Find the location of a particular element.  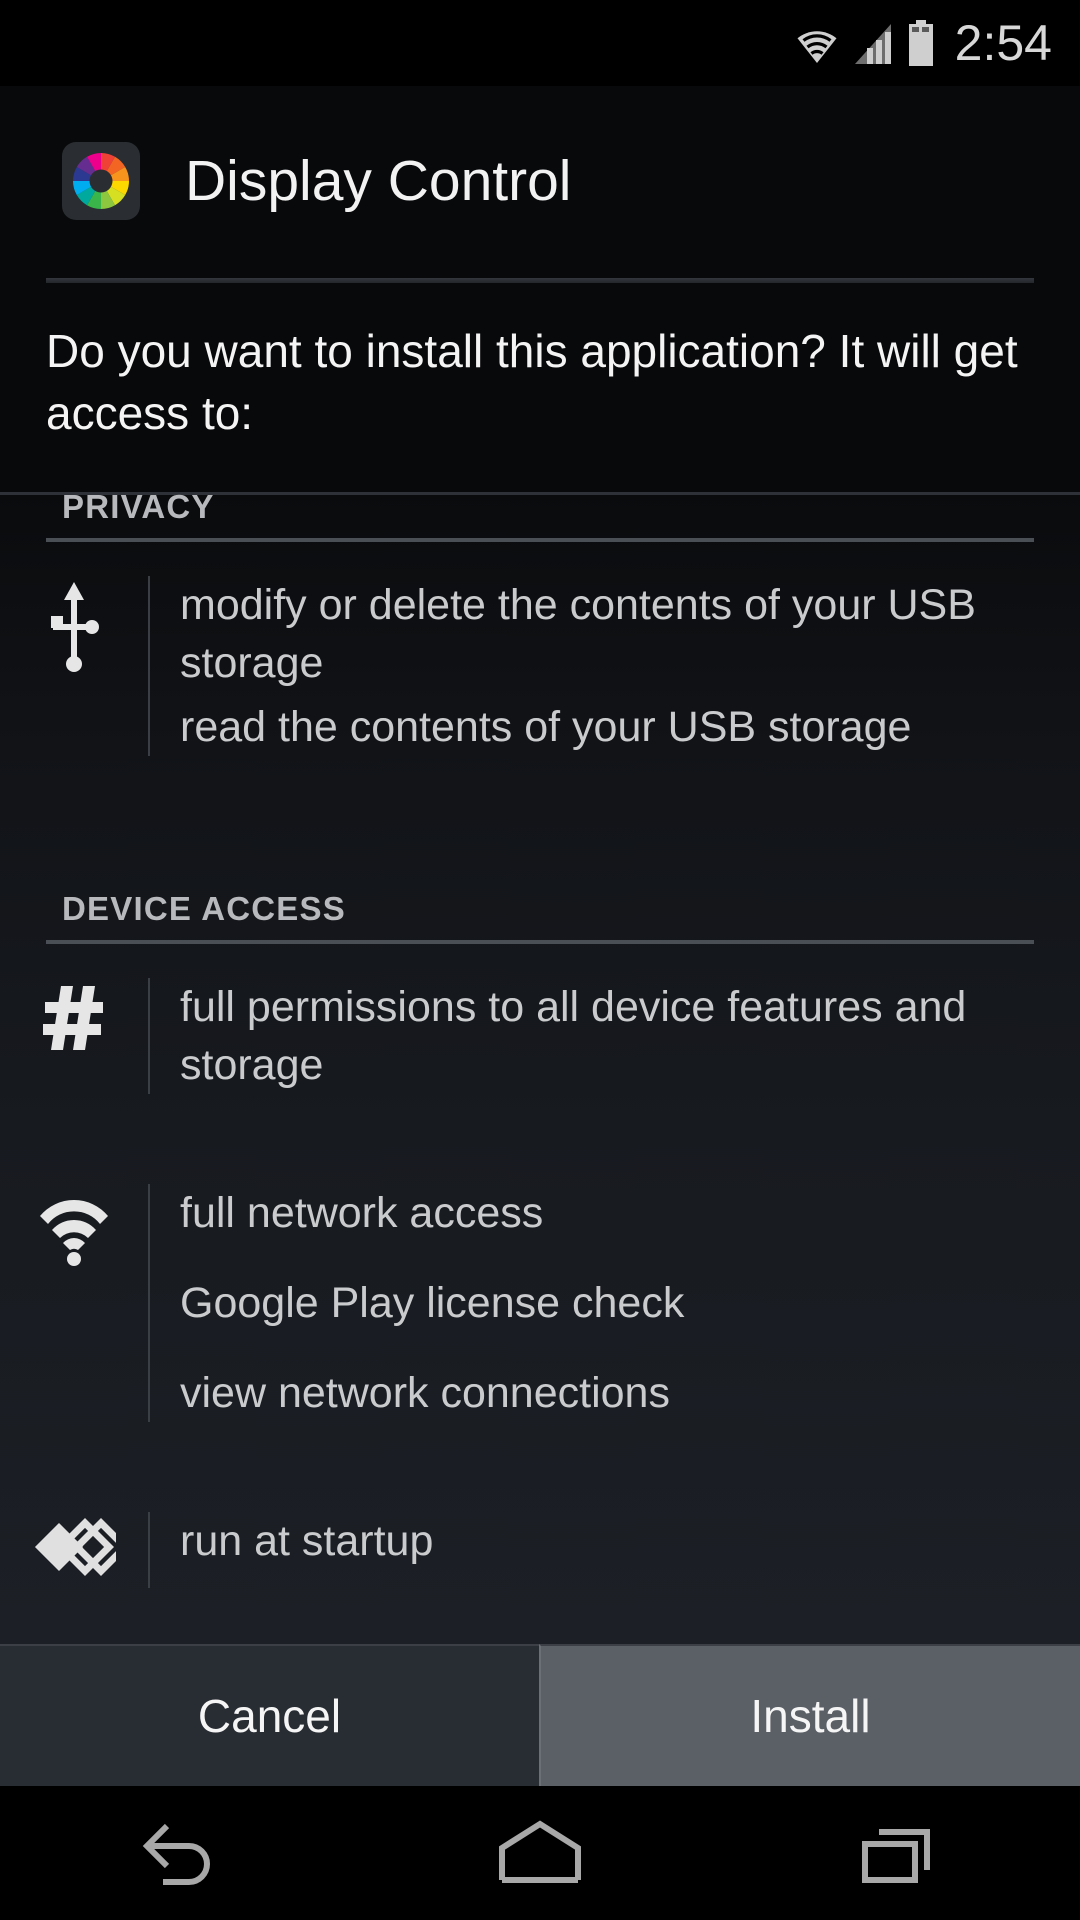

dialog-button-bar: Cancel Install is located at coordinates (540, 1715).